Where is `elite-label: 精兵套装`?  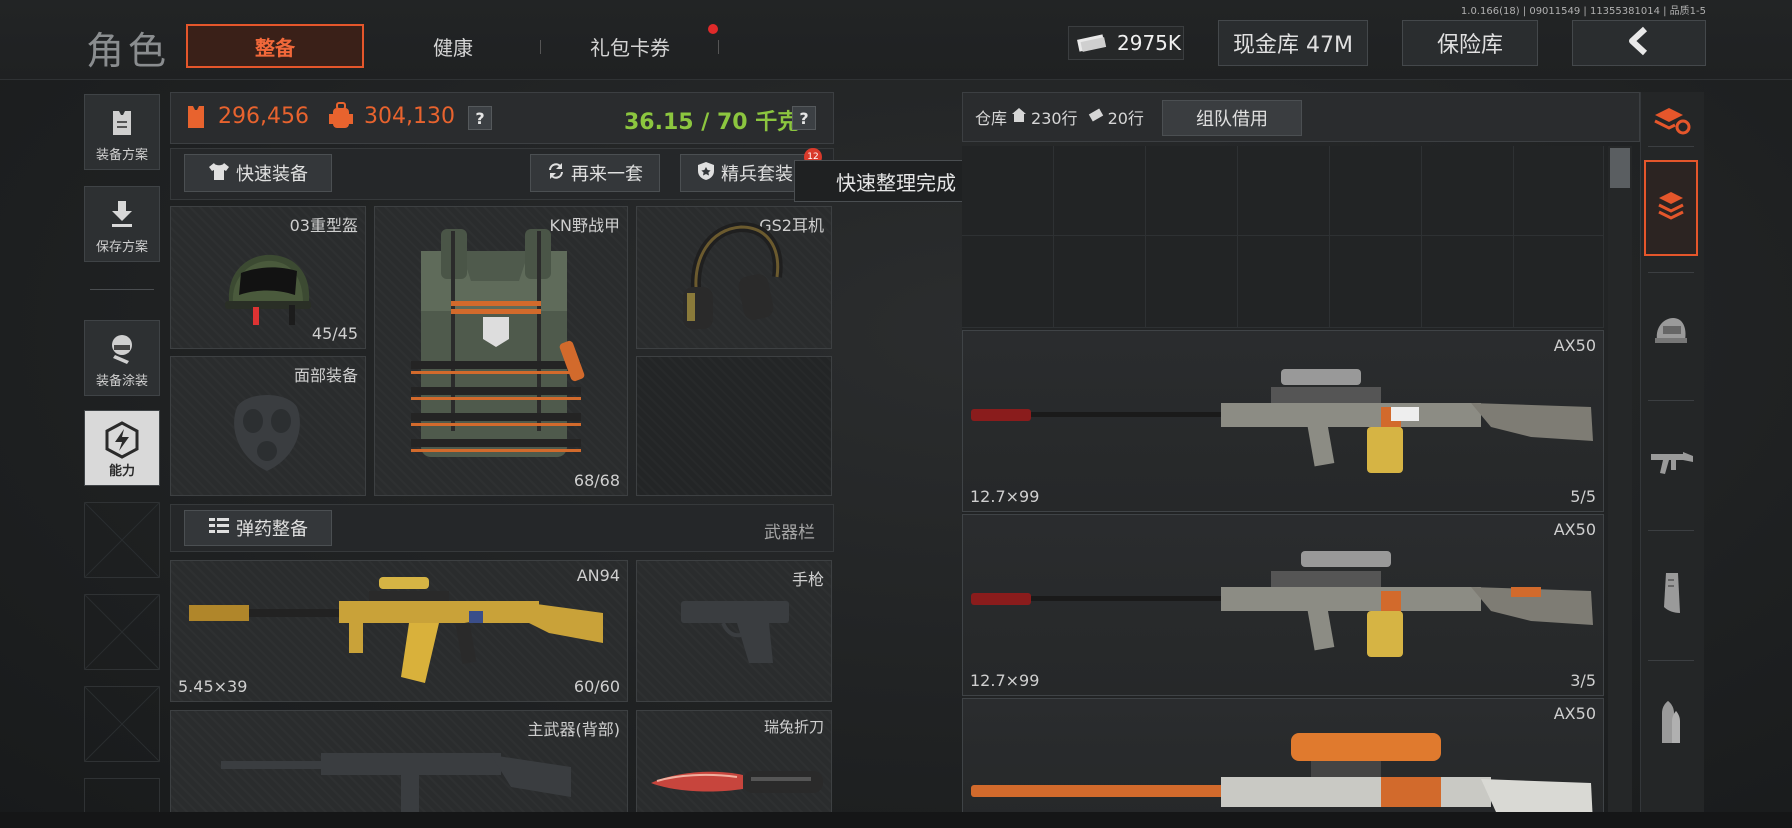 elite-label: 精兵套装 is located at coordinates (757, 174).